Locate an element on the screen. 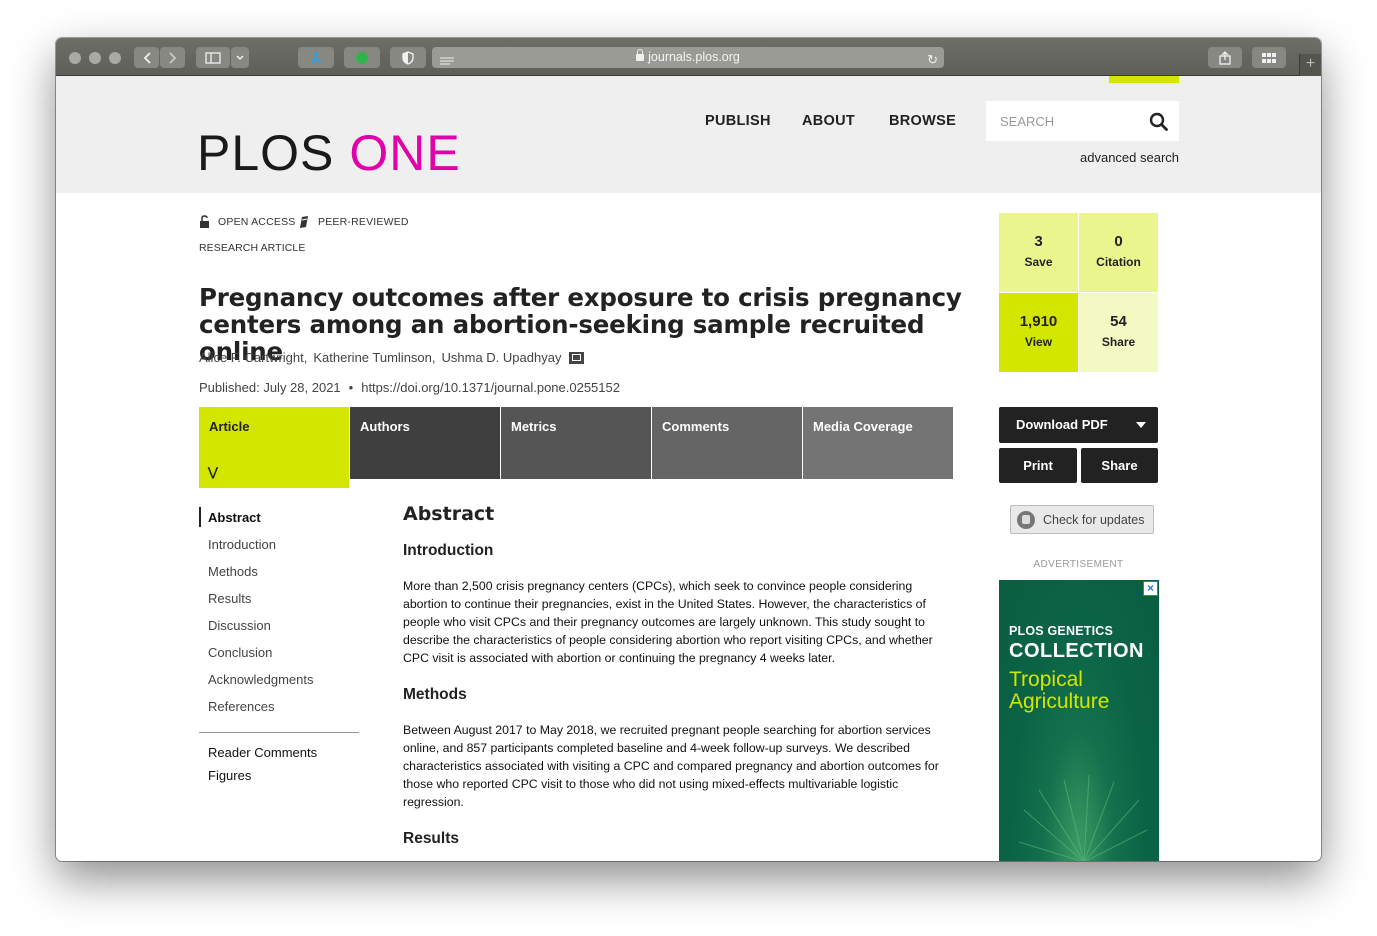 Image resolution: width=1377 pixels, height=936 pixels. advanced-search-link: advanced search is located at coordinates (1129, 157).